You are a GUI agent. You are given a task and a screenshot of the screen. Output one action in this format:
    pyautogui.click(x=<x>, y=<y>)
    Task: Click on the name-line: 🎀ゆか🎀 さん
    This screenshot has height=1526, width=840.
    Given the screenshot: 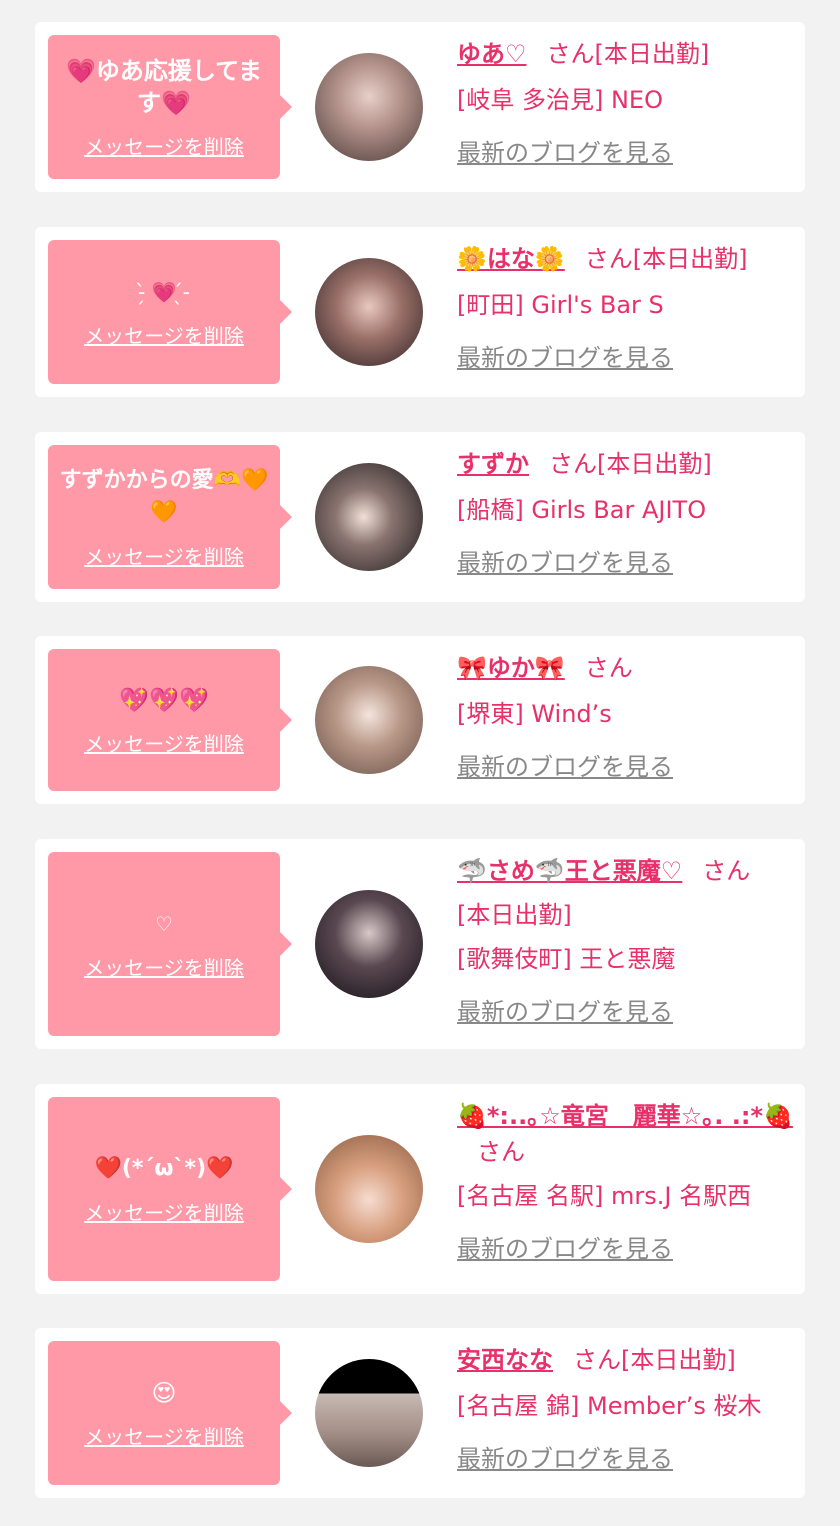 What is the action you would take?
    pyautogui.click(x=629, y=668)
    